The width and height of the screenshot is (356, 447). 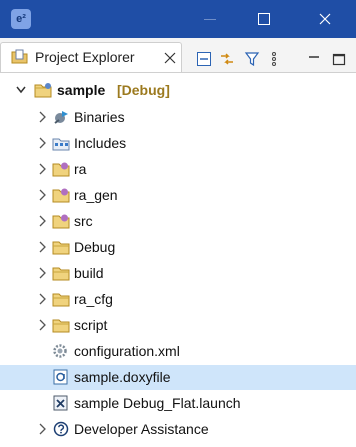 I want to click on tree-item-ra-gen: ra_gen, so click(x=178, y=195).